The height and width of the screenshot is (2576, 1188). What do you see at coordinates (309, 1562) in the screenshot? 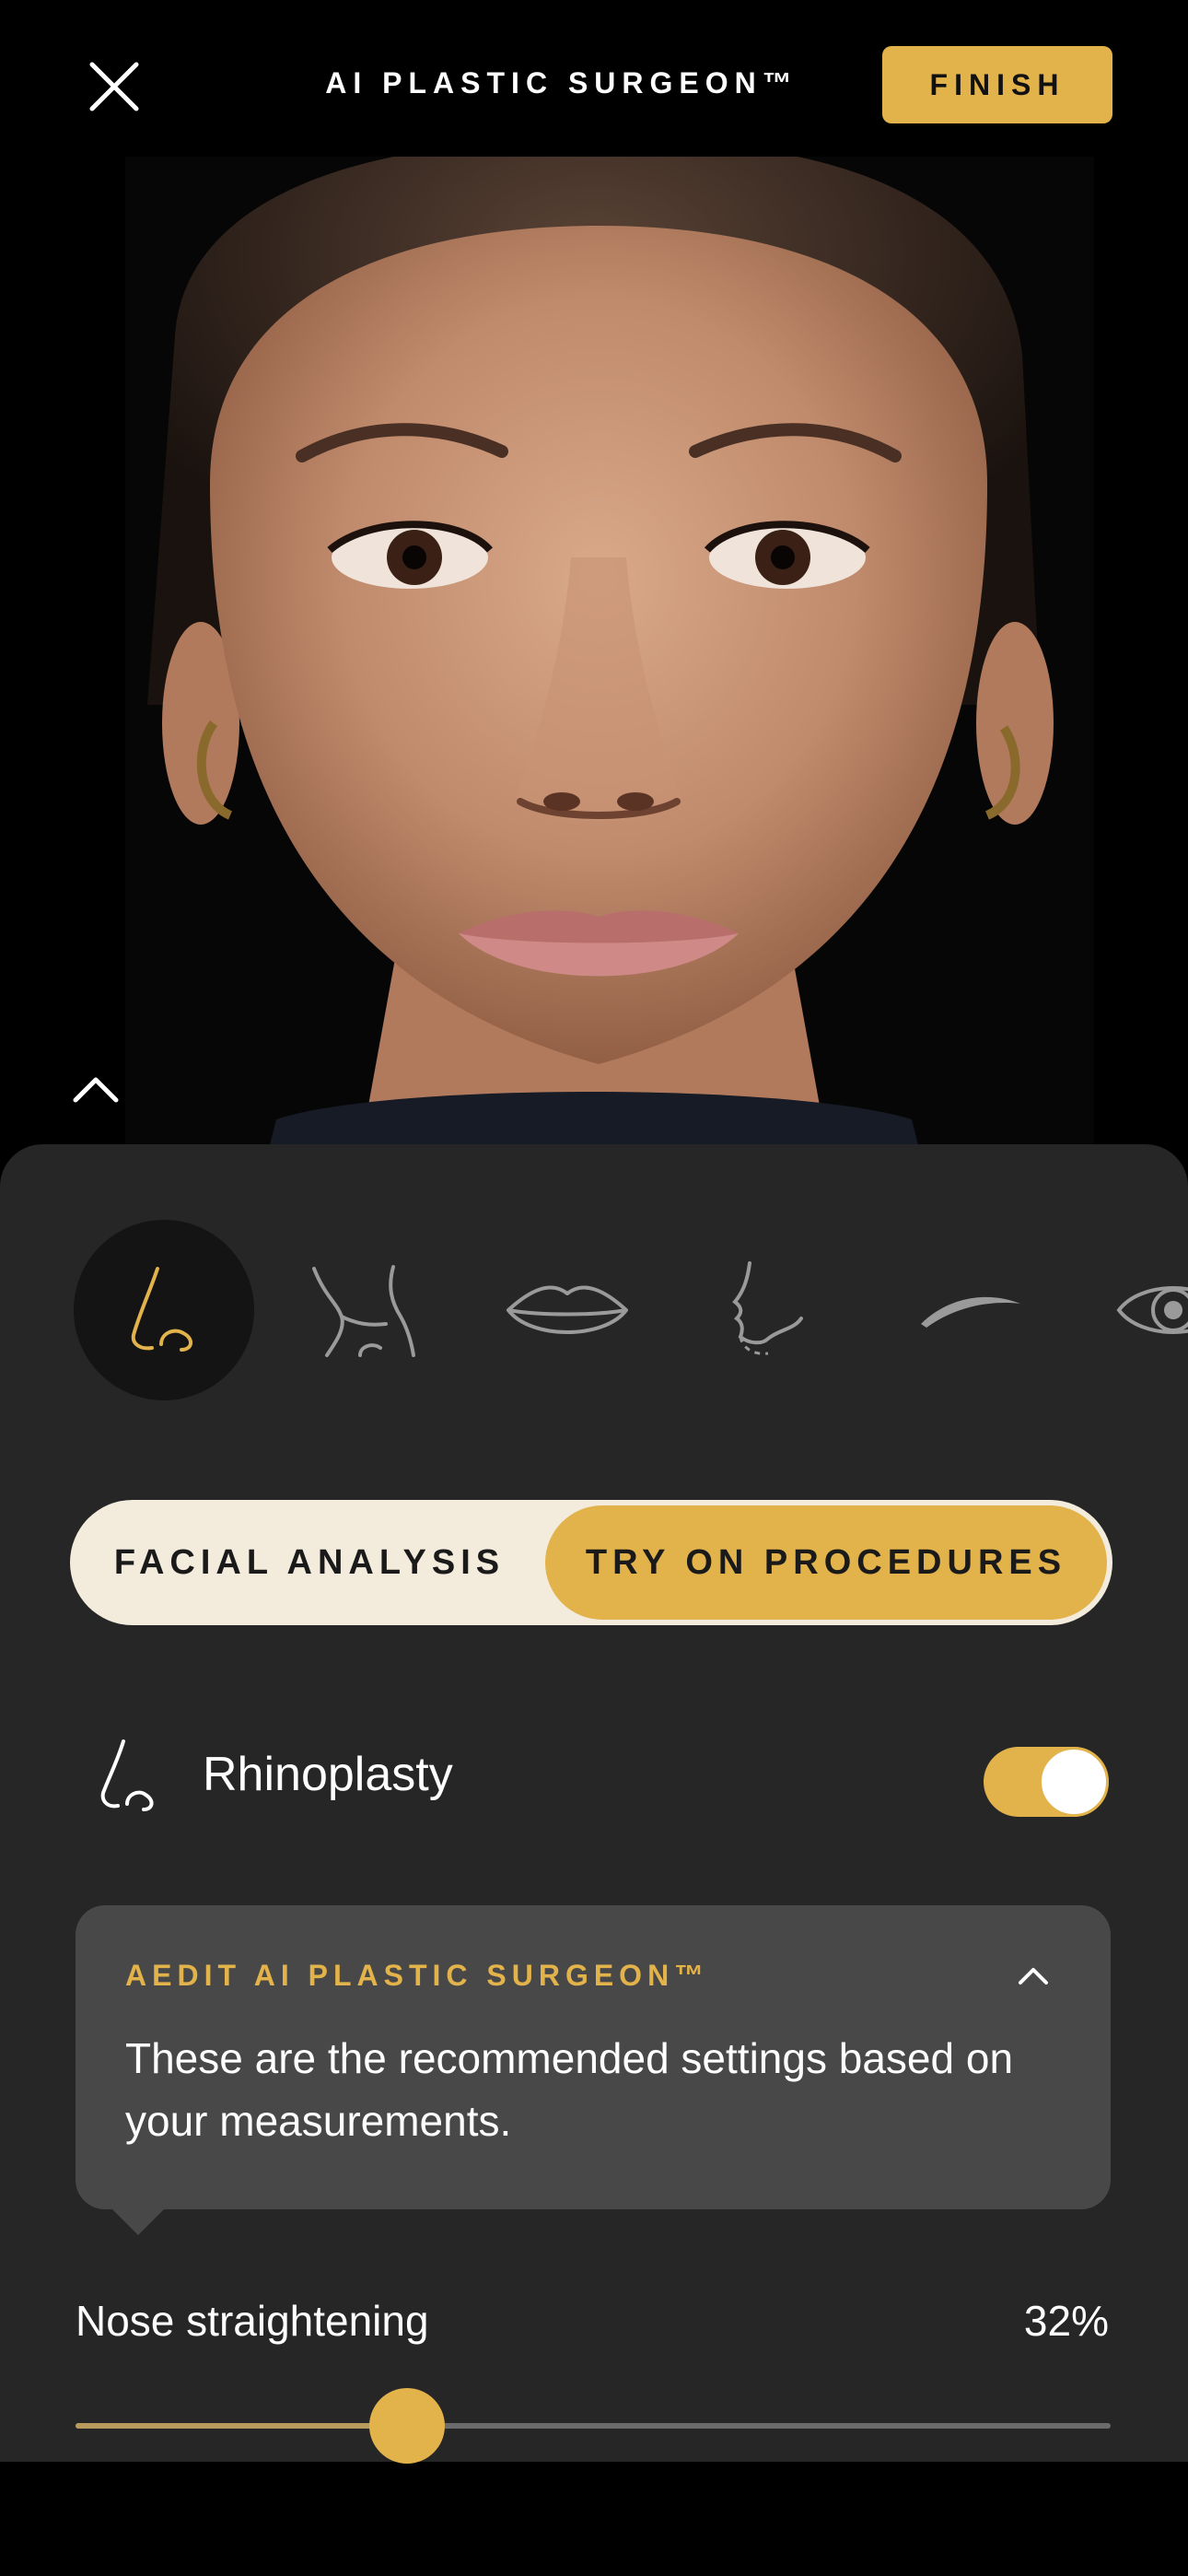
I see `tab-facial-analysis: FACIAL ANALYSIS` at bounding box center [309, 1562].